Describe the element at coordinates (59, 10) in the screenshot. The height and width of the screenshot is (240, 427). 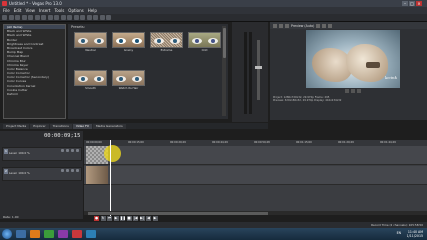
I see `menu-tools: Tools` at that location.